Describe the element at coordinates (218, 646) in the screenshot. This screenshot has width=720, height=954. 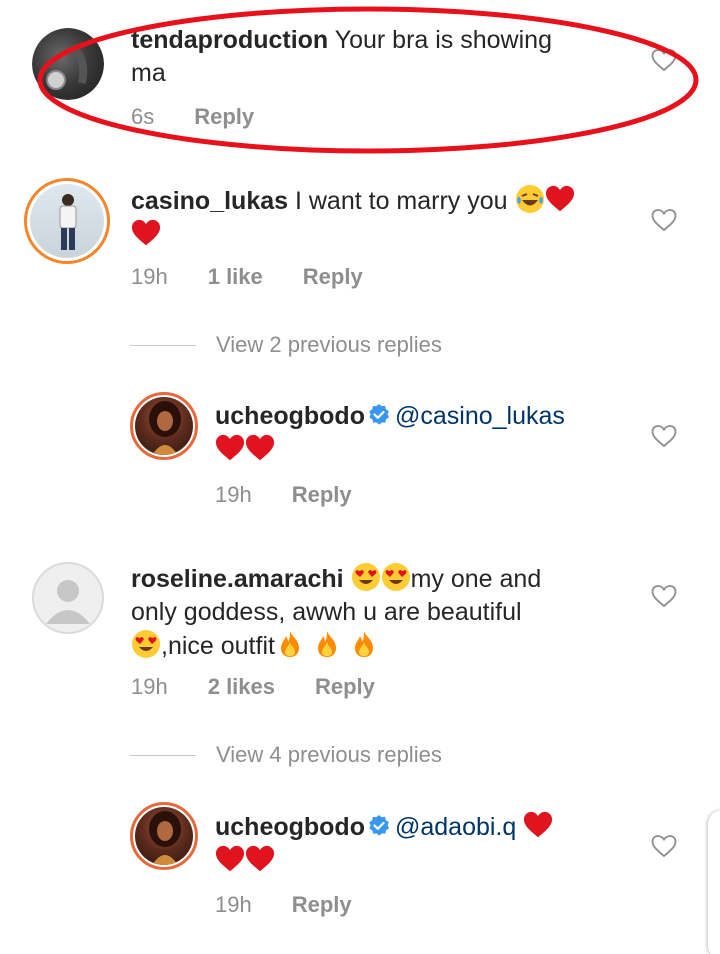
I see `comment-body-line3: ,nice outfit` at that location.